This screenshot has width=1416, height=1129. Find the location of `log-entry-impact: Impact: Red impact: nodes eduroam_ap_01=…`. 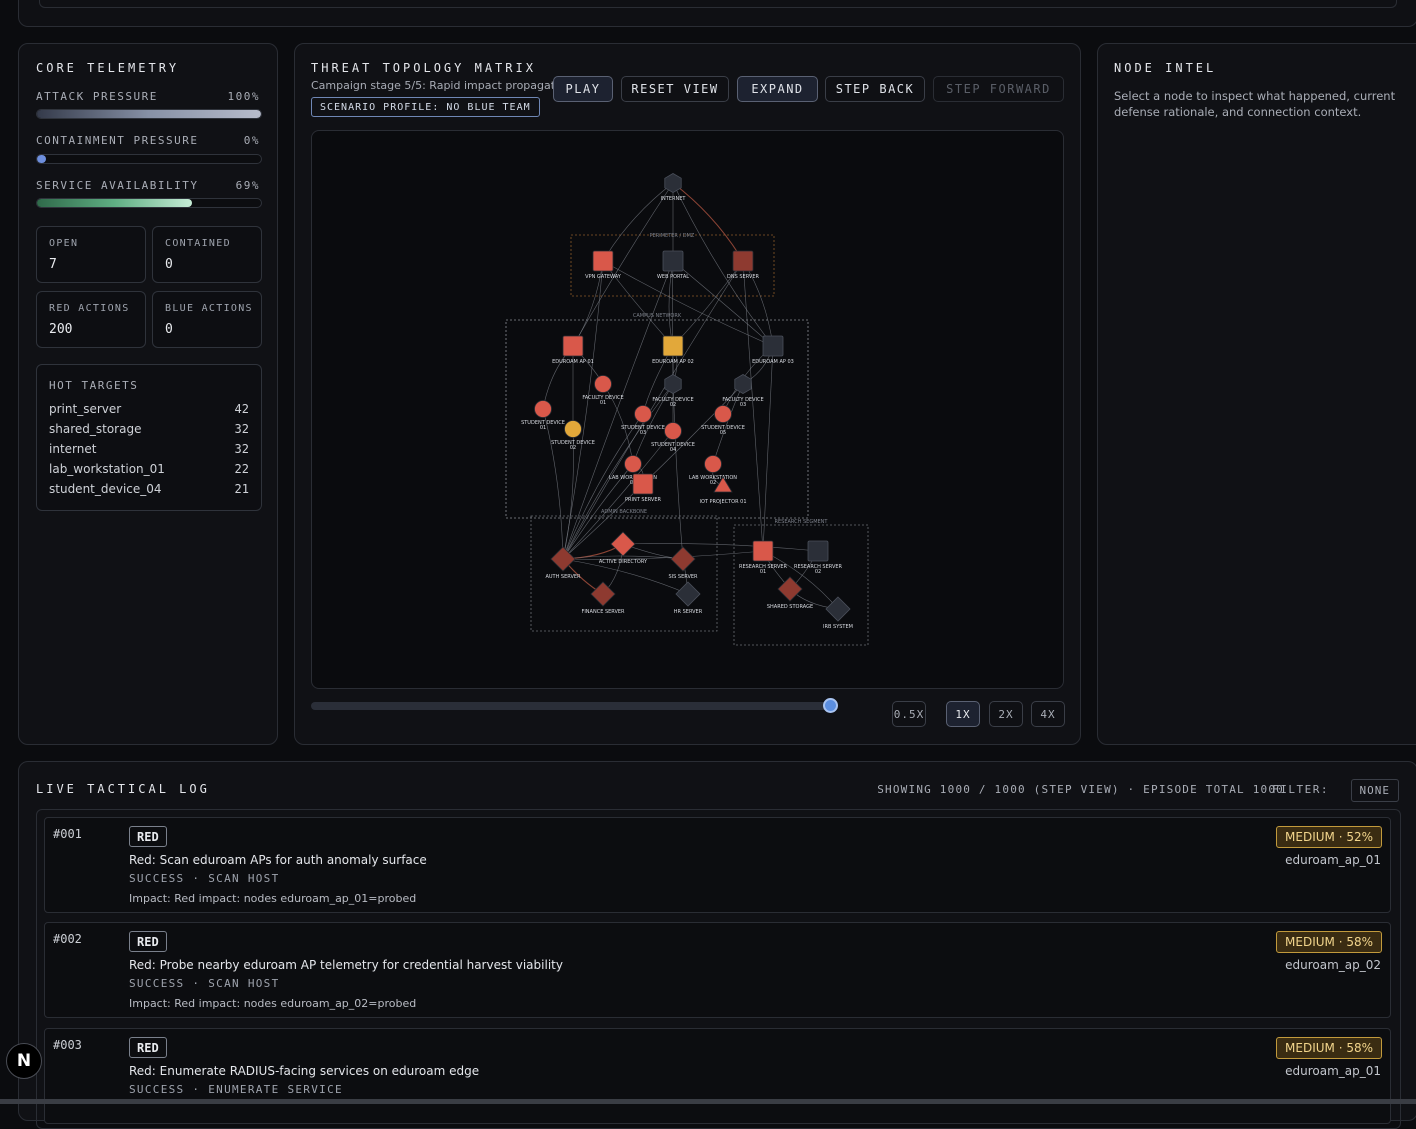

log-entry-impact: Impact: Red impact: nodes eduroam_ap_01=… is located at coordinates (273, 898).